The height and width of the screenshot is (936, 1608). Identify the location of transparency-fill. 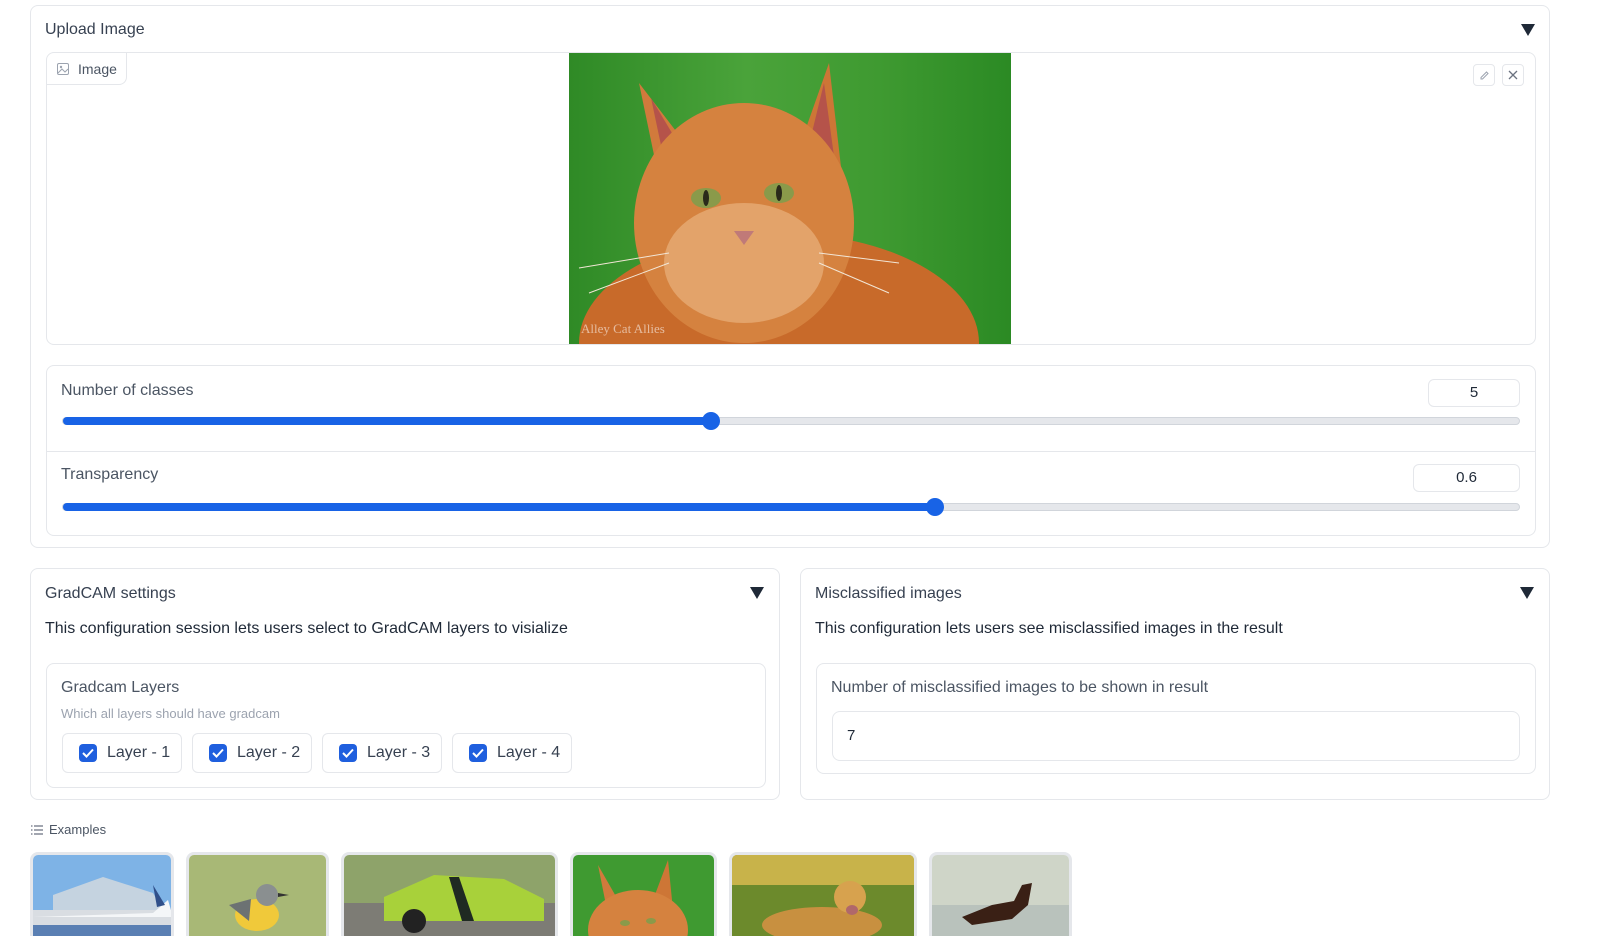
(499, 507).